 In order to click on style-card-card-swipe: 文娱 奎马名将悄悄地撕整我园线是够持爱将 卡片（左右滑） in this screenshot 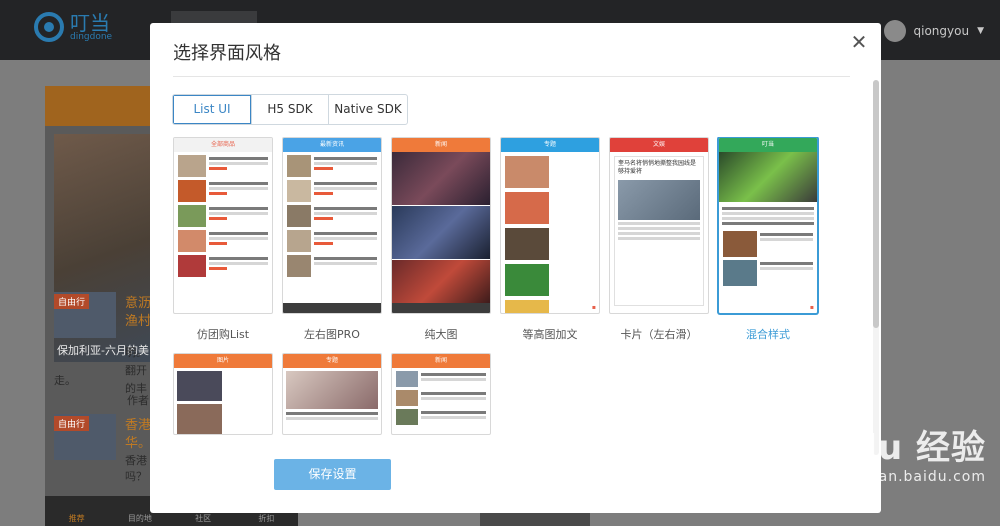, I will do `click(659, 239)`.